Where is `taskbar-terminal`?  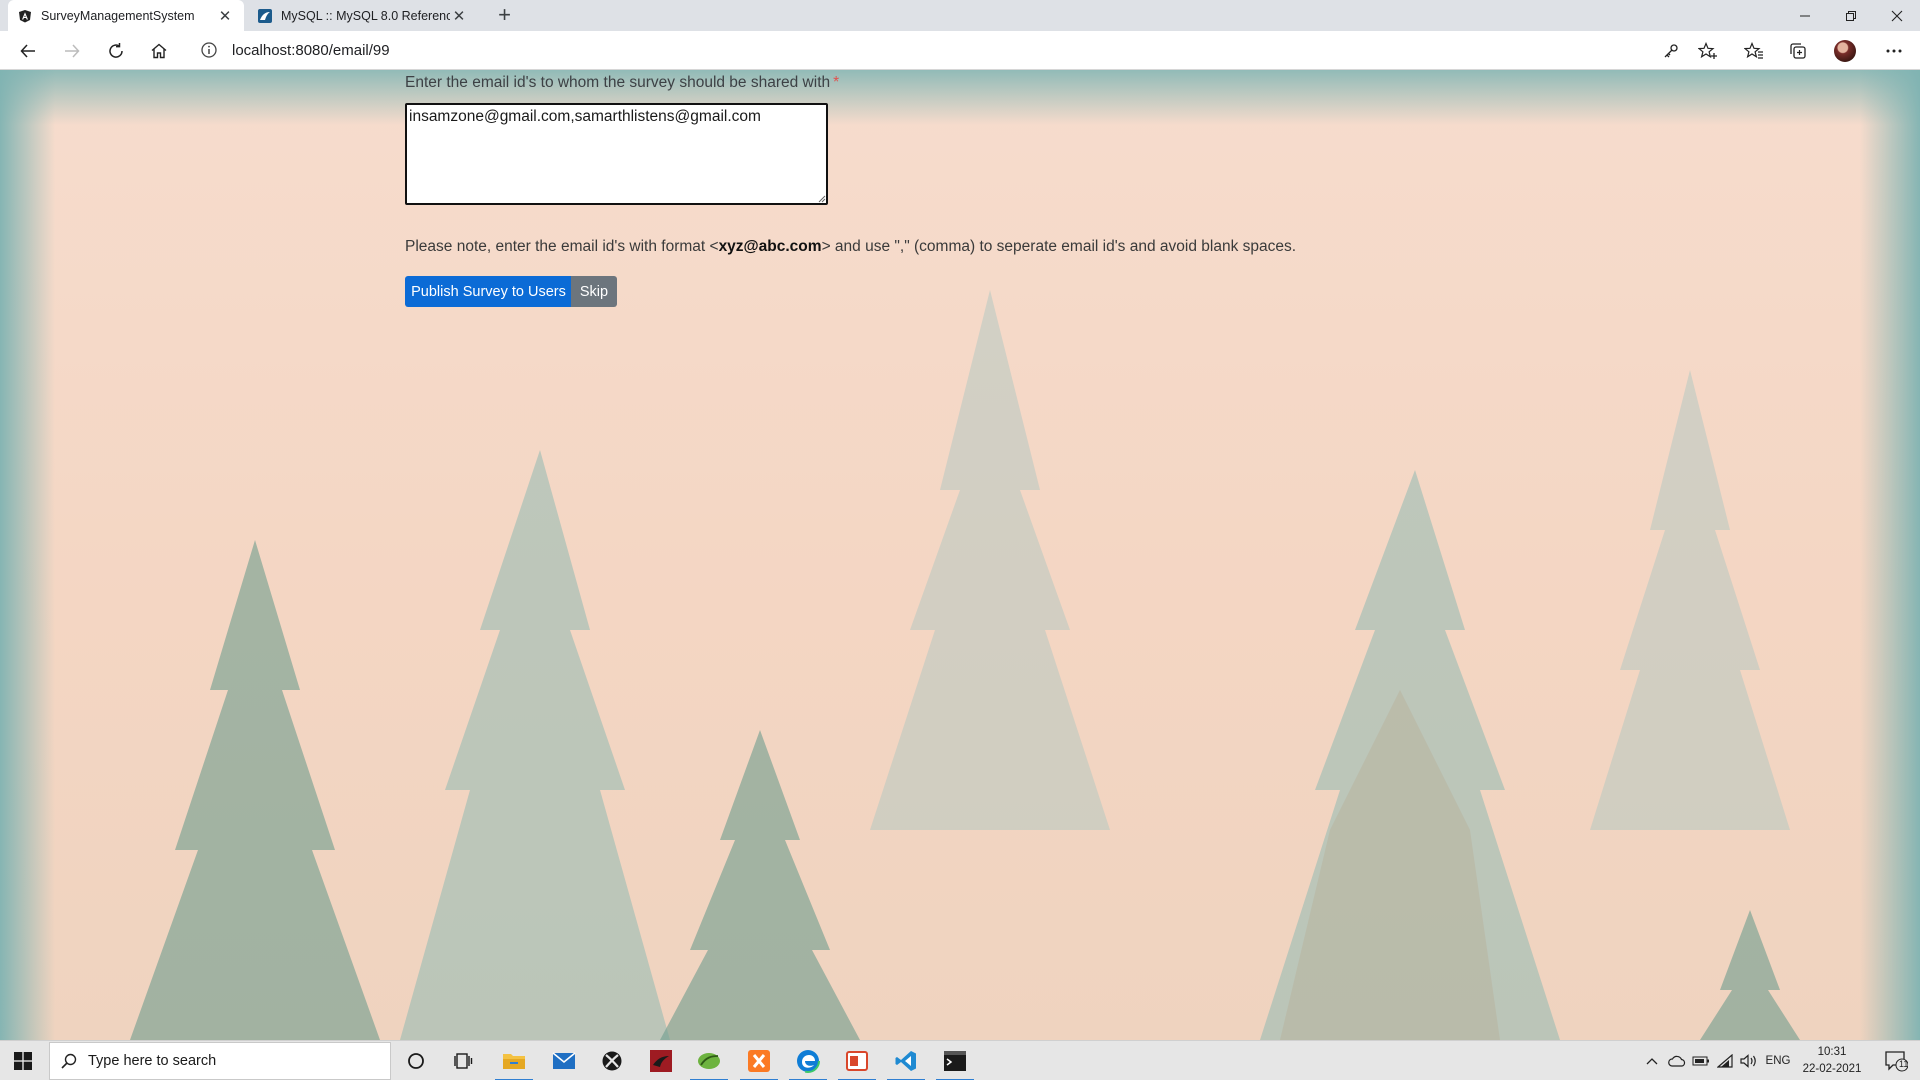 taskbar-terminal is located at coordinates (955, 1060).